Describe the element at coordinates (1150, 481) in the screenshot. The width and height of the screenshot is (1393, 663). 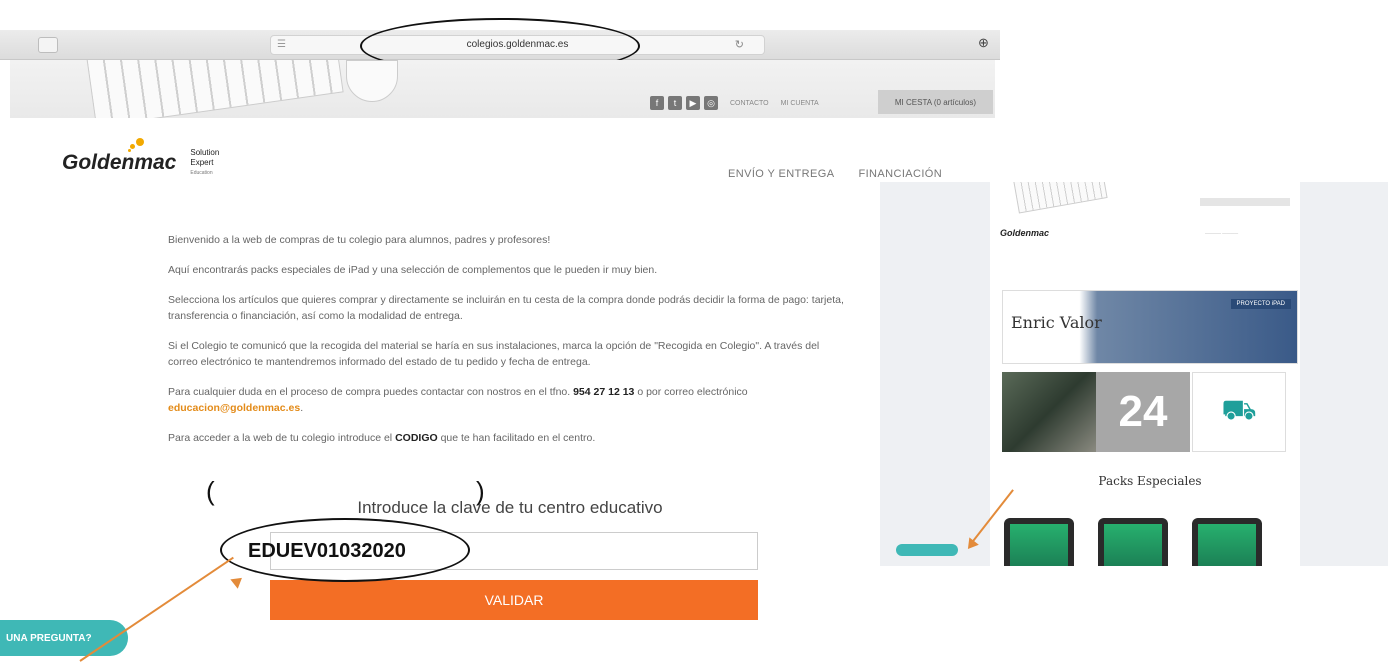
I see `mini-packs-title: Packs Especiales` at that location.